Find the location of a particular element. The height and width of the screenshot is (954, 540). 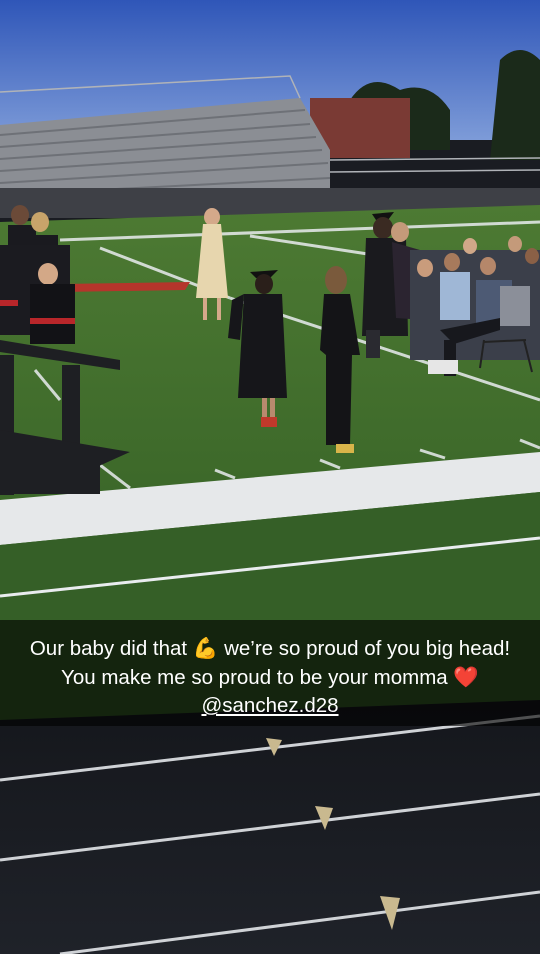

red-heart-icon: ❤️ is located at coordinates (466, 677).